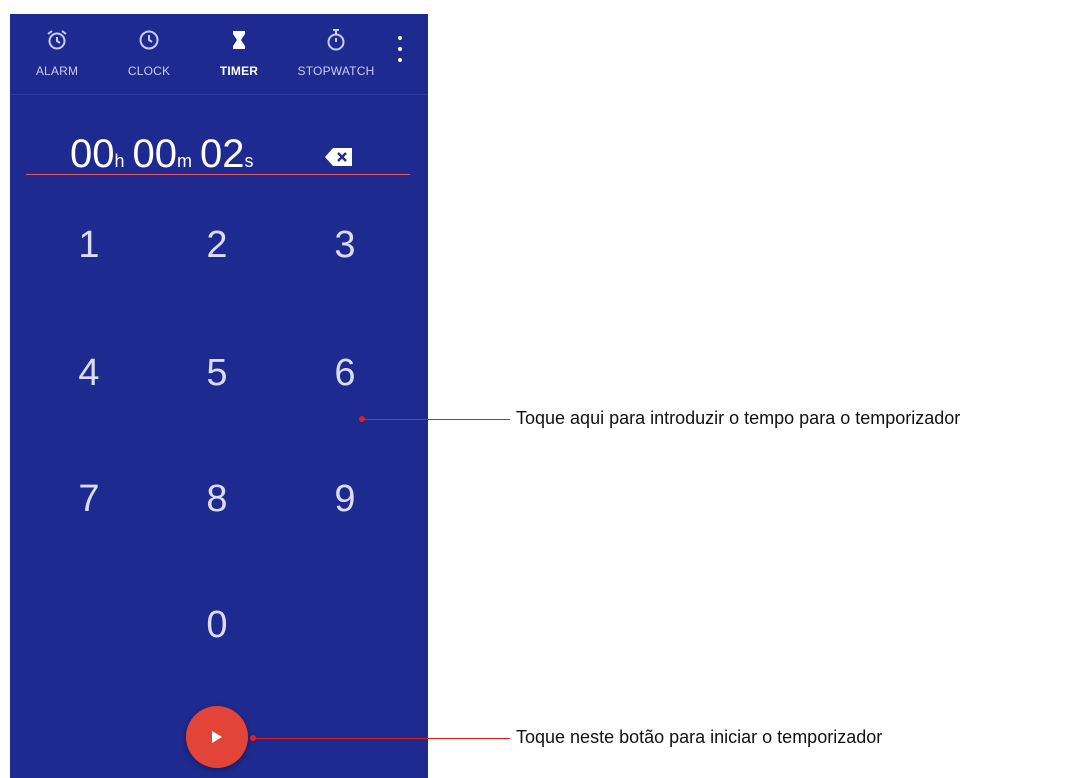 This screenshot has height=778, width=1086. Describe the element at coordinates (217, 499) in the screenshot. I see `keypad-key-8: 8` at that location.